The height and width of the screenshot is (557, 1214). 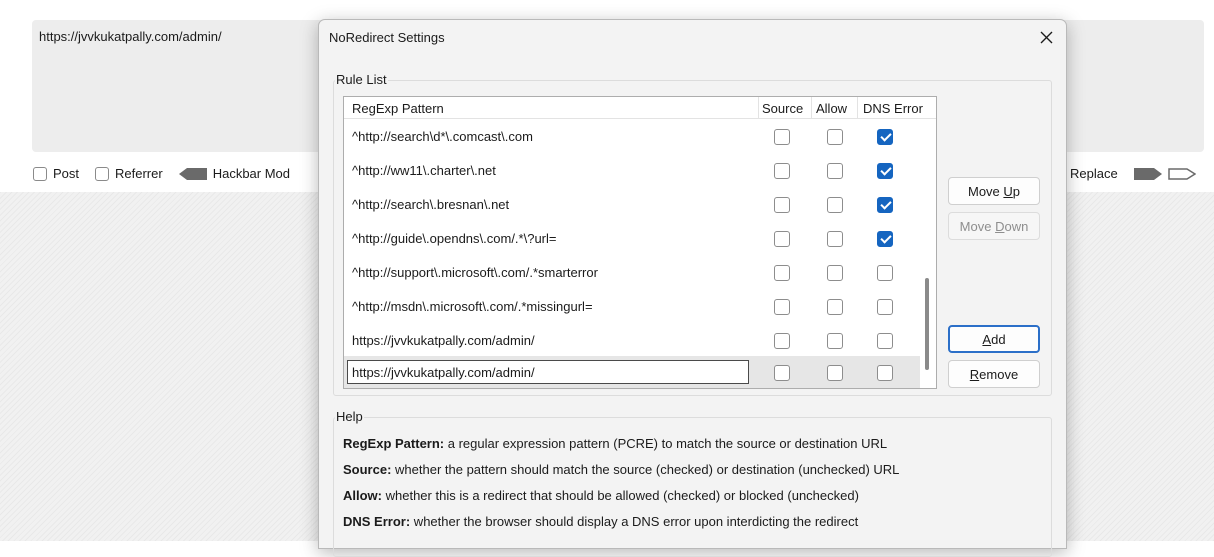 I want to click on arrow-left-icon, so click(x=192, y=173).